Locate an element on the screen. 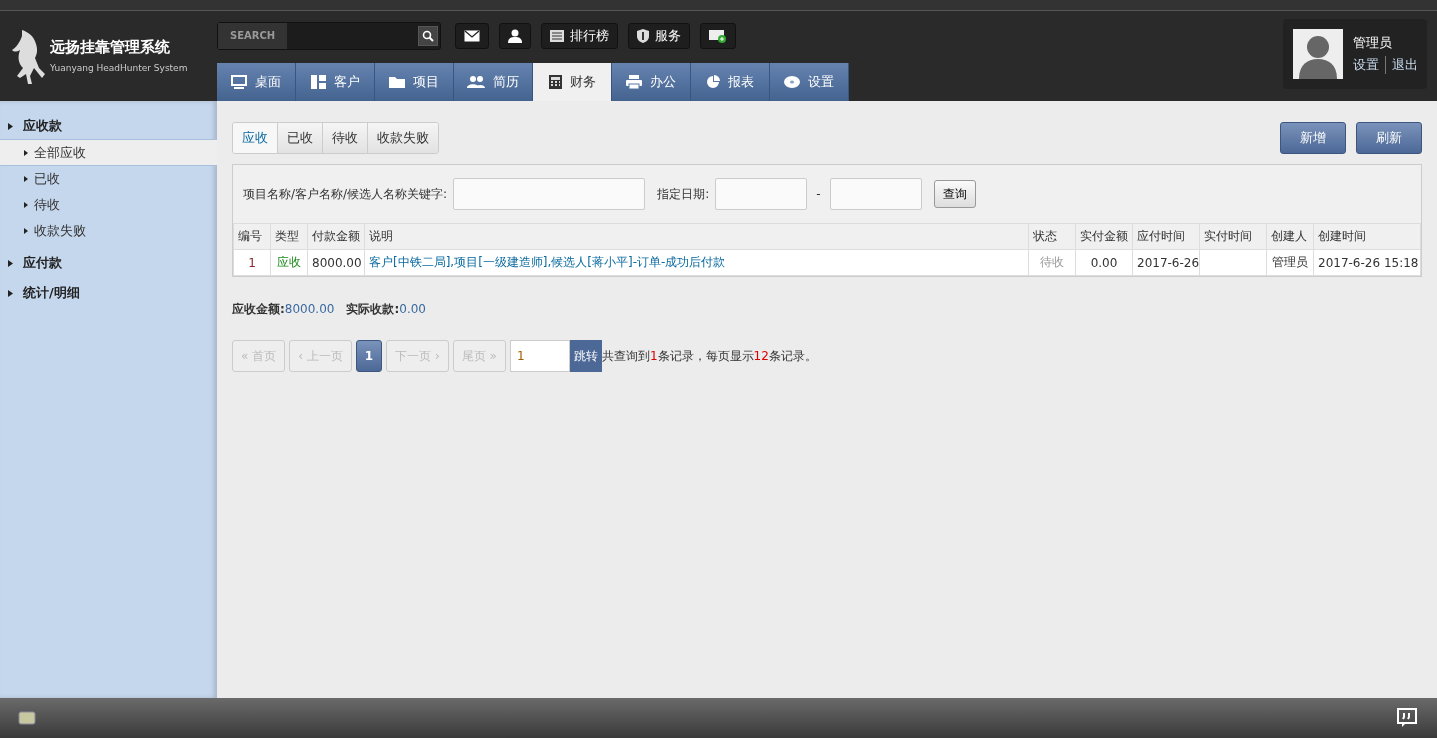 The height and width of the screenshot is (738, 1437). user-name: 管理员 is located at coordinates (1373, 43).